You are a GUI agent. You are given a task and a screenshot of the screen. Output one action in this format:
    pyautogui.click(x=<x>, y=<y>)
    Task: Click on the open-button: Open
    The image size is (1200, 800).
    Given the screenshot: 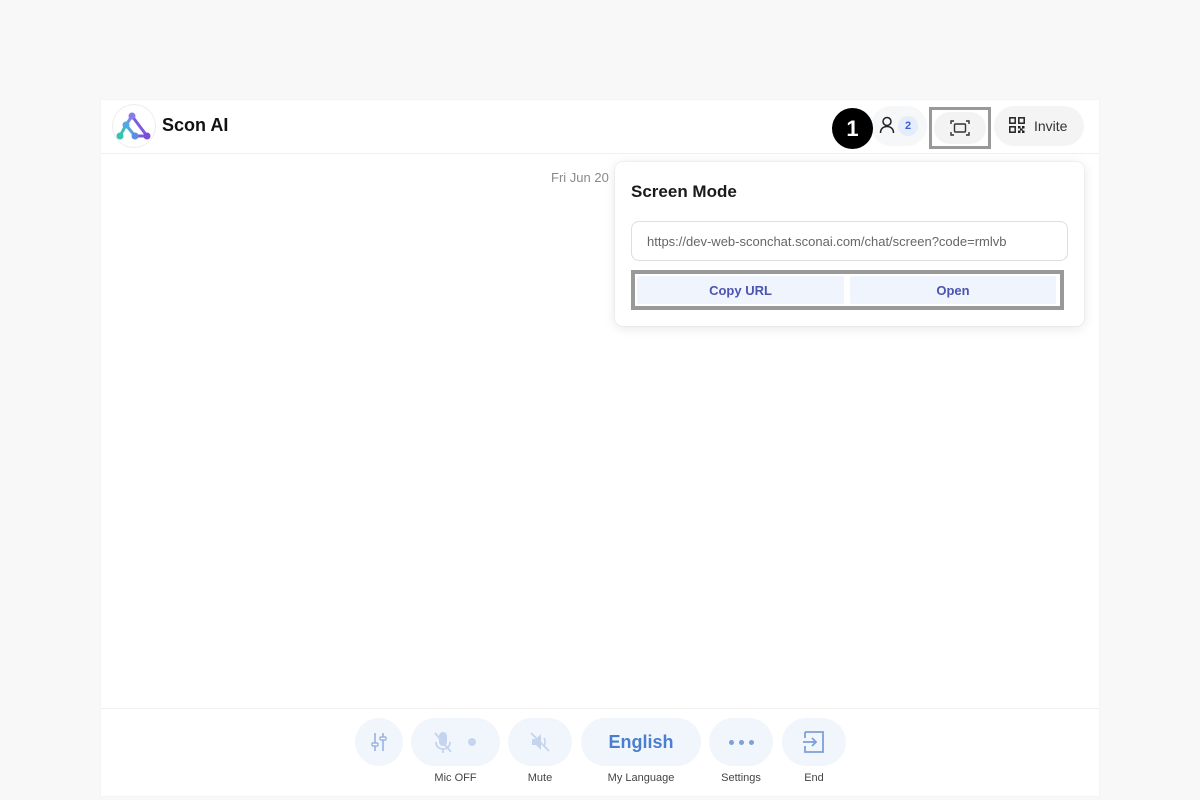 What is the action you would take?
    pyautogui.click(x=953, y=290)
    